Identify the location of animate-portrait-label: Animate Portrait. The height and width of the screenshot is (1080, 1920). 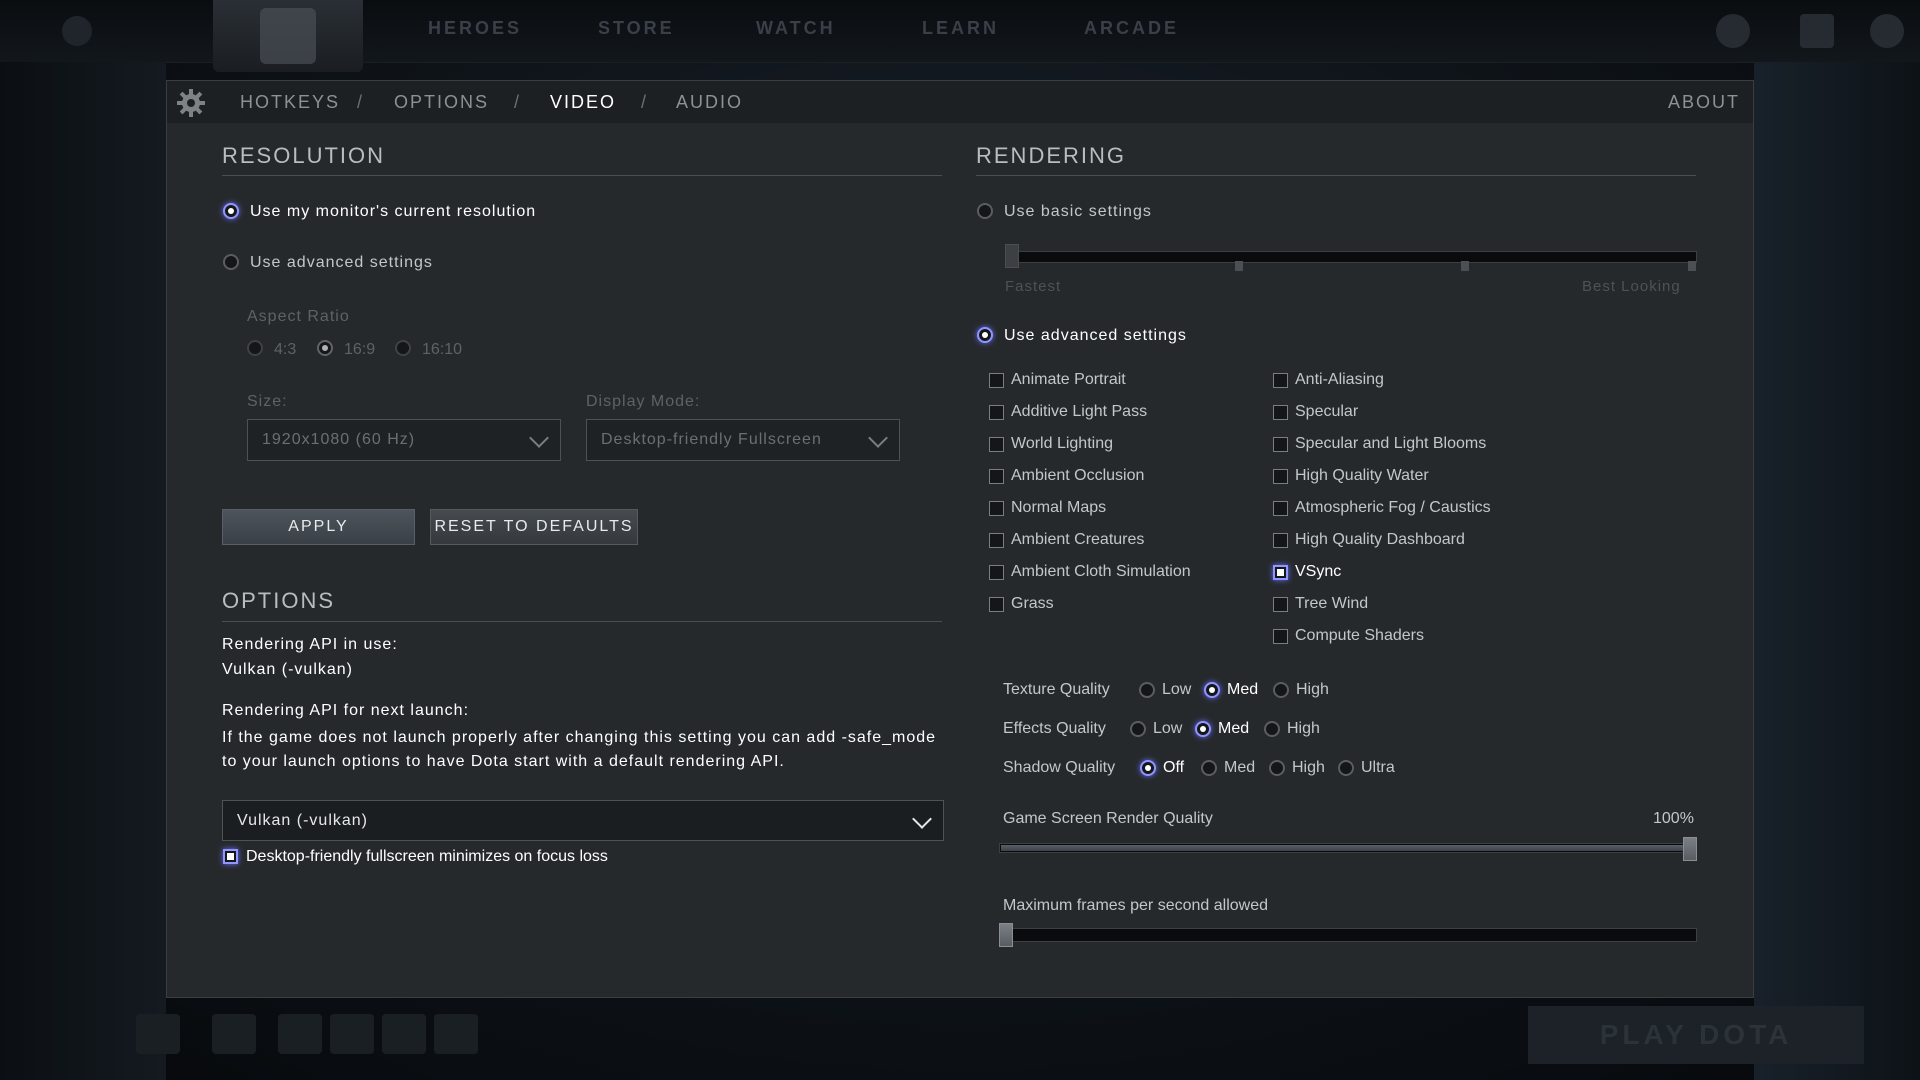
(1068, 380).